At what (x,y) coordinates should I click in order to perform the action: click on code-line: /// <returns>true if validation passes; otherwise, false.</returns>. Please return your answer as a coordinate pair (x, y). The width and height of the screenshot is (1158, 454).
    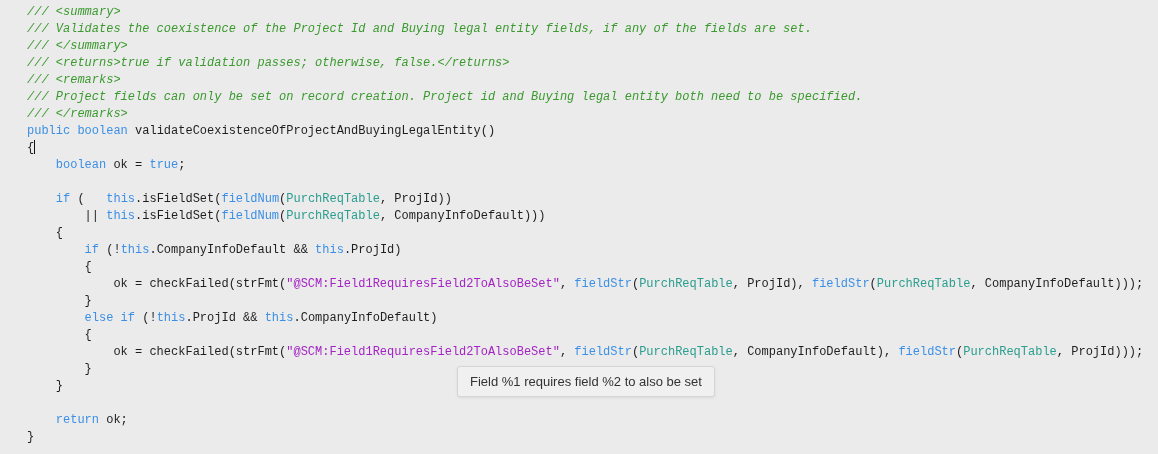
    Looking at the image, I should click on (268, 63).